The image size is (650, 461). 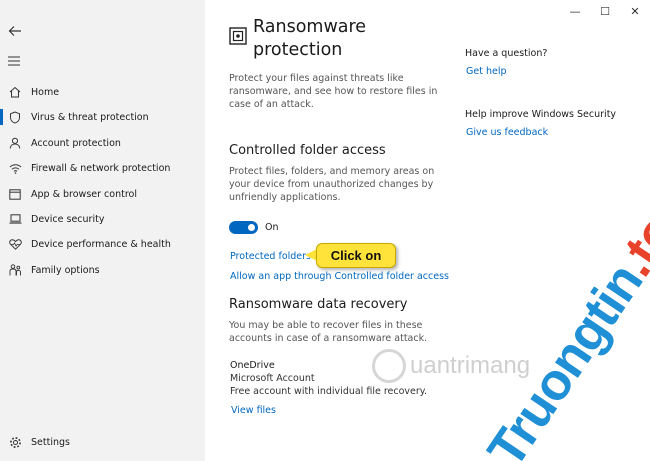 I want to click on recovery-account-type: Microsoft Account, so click(x=272, y=378).